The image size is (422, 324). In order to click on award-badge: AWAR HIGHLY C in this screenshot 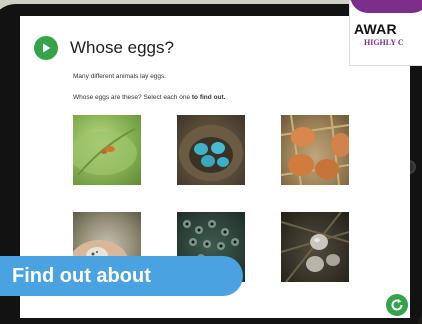, I will do `click(385, 33)`.